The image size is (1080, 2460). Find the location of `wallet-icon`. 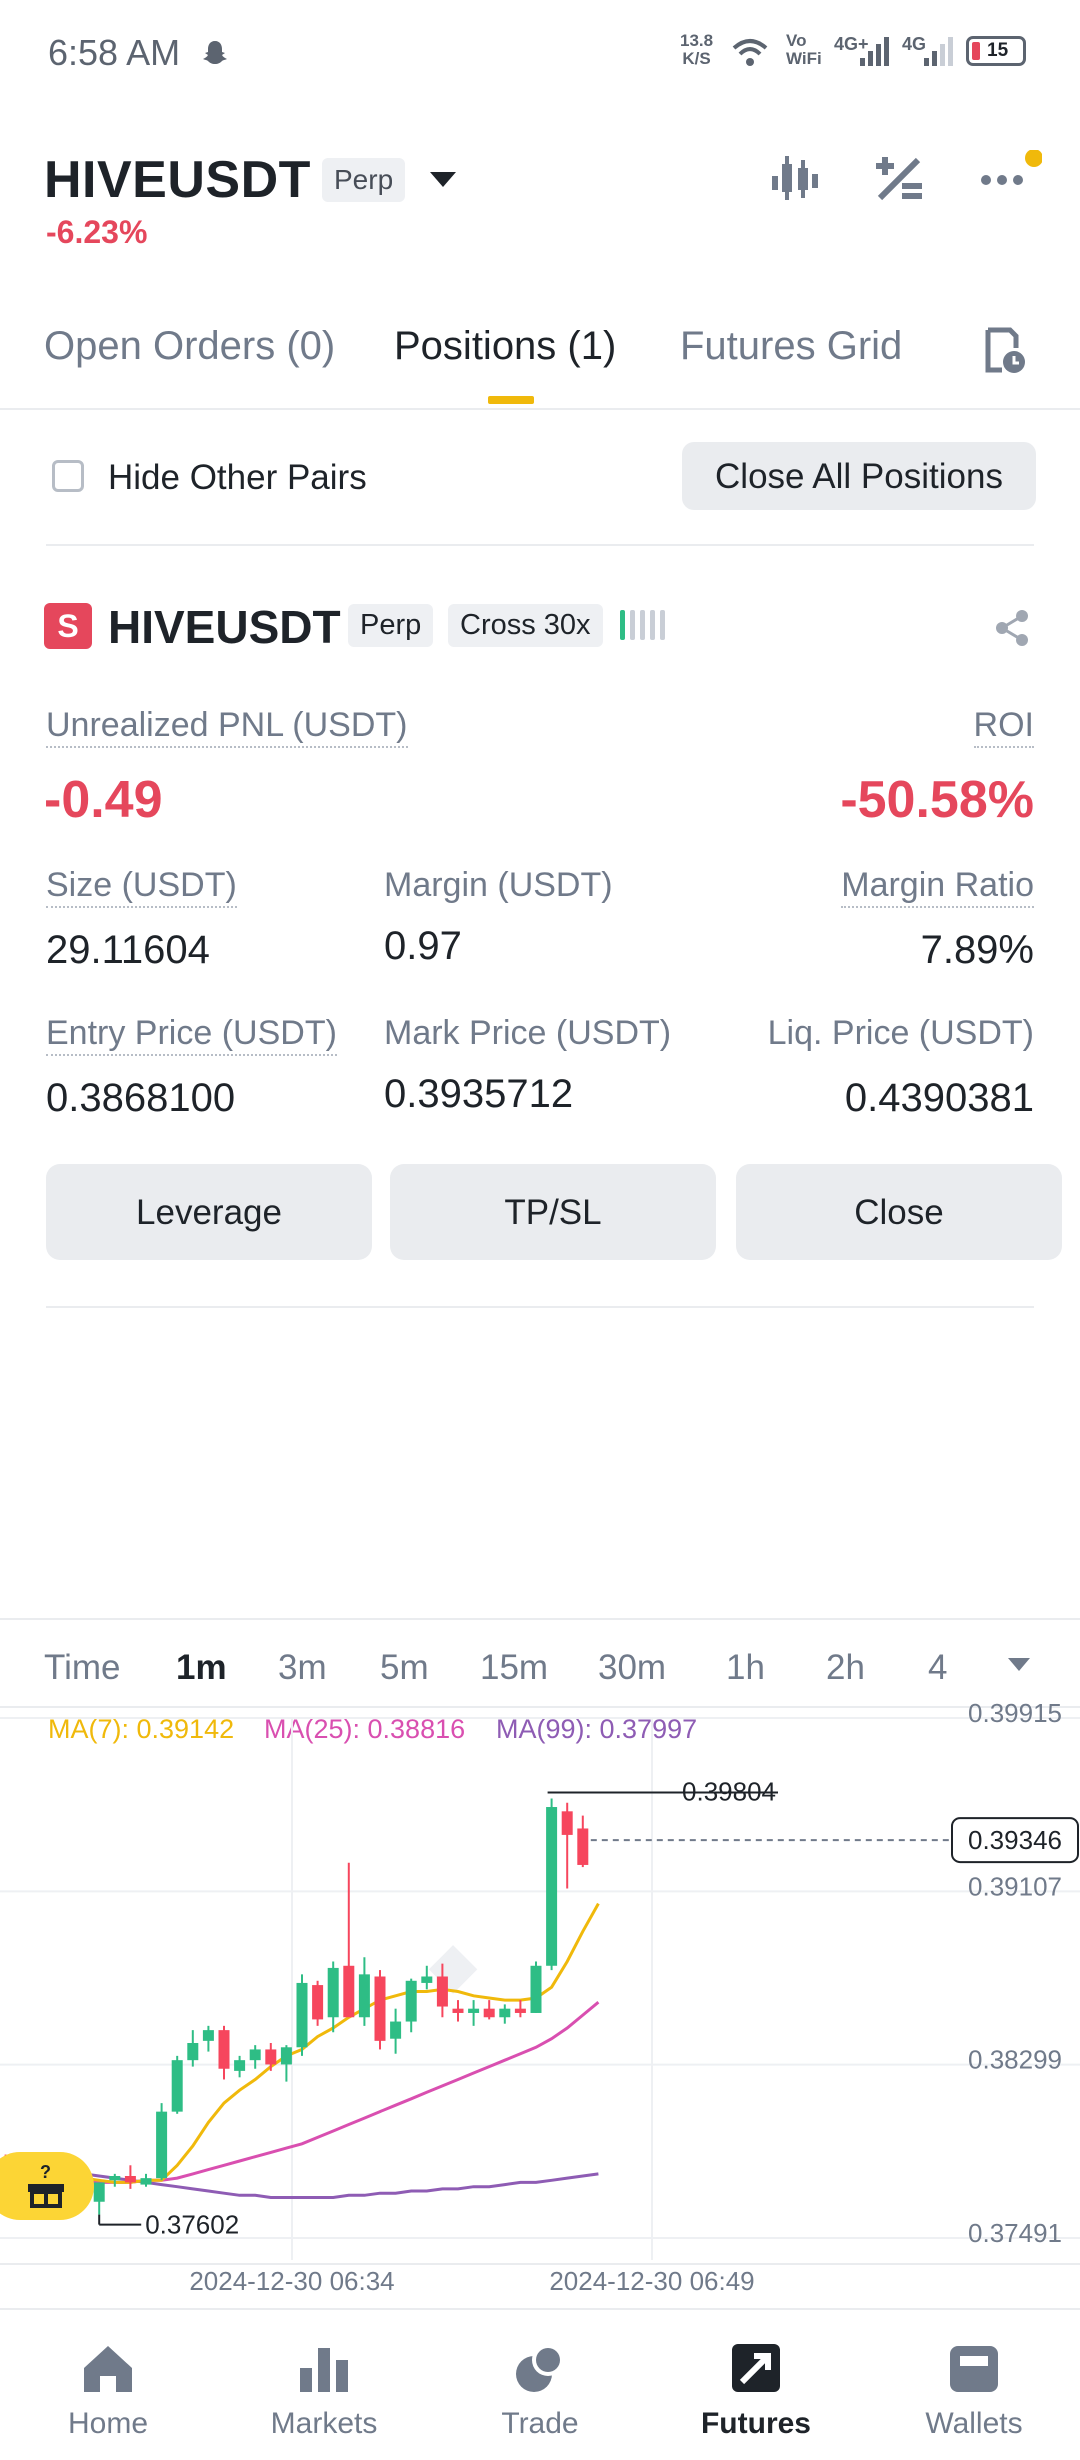

wallet-icon is located at coordinates (974, 2369).